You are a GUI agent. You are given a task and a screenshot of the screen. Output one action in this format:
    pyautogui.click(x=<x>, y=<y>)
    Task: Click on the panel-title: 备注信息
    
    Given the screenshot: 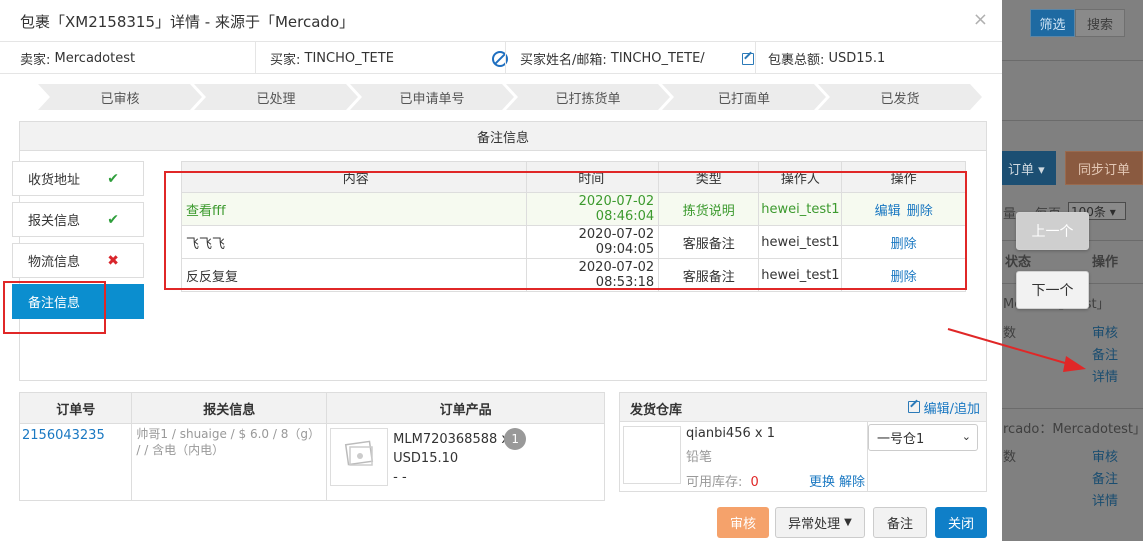 What is the action you would take?
    pyautogui.click(x=503, y=136)
    